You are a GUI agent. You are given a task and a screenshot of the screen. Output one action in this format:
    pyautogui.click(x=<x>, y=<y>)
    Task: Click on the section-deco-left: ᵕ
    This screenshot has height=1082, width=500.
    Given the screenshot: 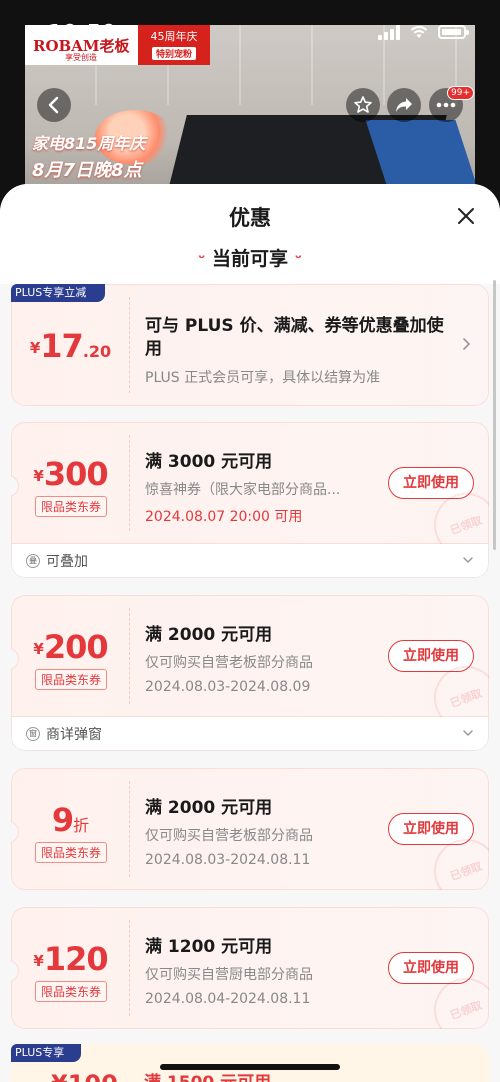 What is the action you would take?
    pyautogui.click(x=202, y=258)
    